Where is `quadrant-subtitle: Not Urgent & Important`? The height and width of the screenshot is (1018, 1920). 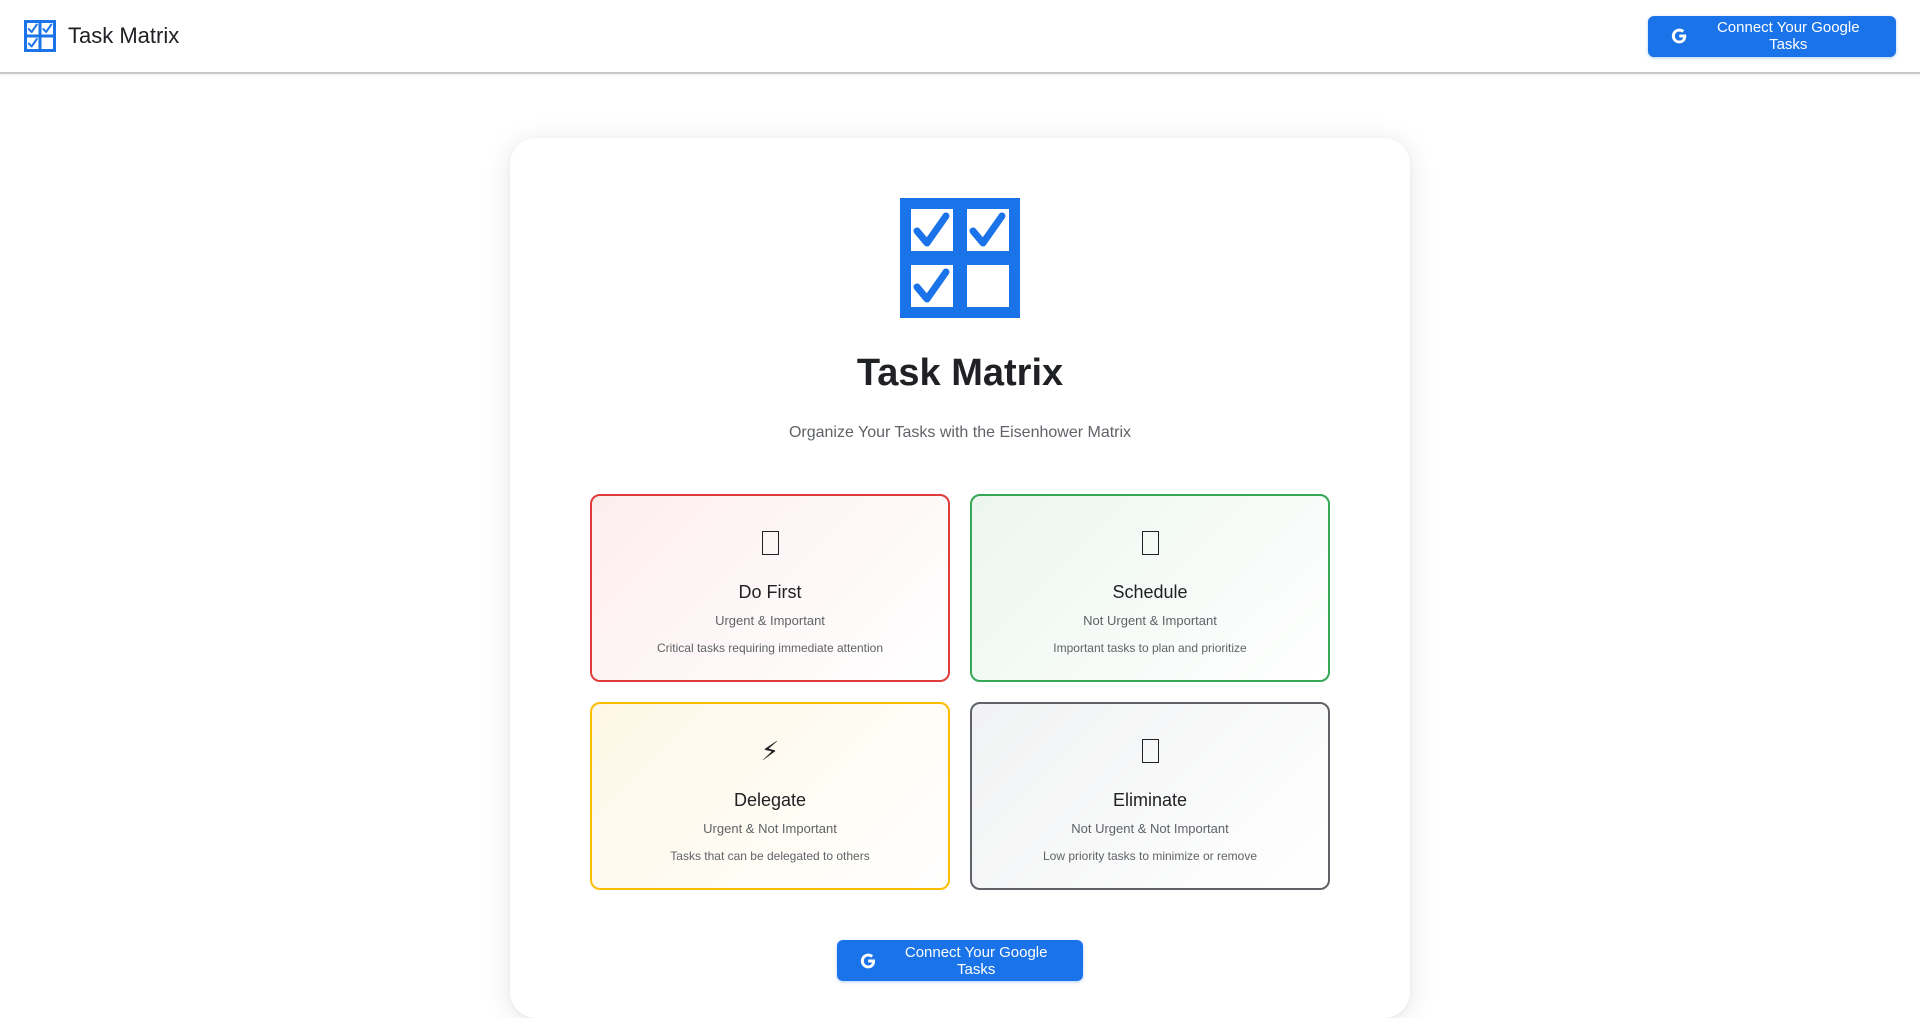 quadrant-subtitle: Not Urgent & Important is located at coordinates (1150, 620).